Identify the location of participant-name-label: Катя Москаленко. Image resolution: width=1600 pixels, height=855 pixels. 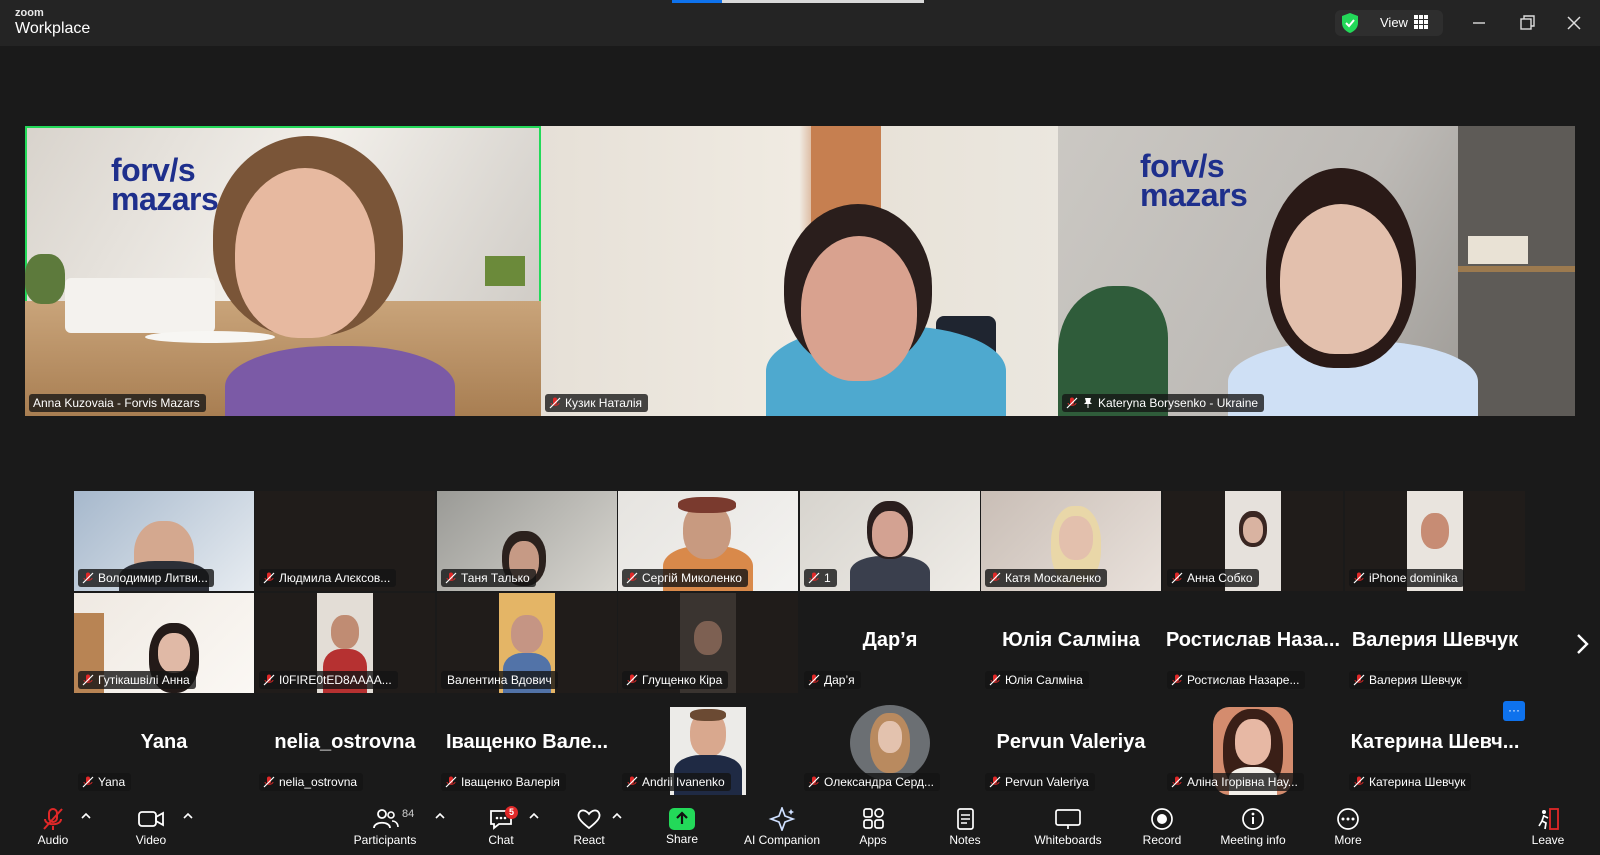
(1046, 578).